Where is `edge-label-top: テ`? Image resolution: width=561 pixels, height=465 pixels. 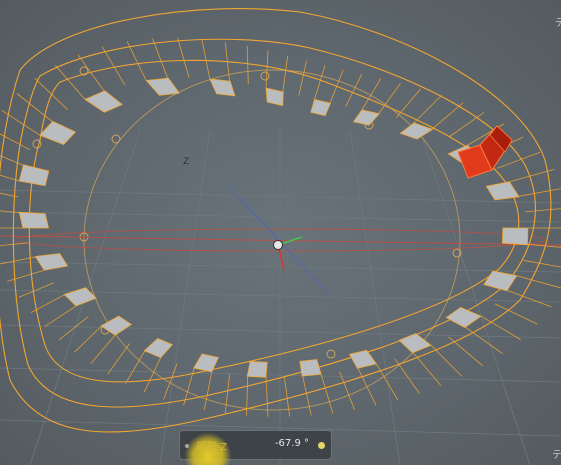 edge-label-top: テ is located at coordinates (558, 23).